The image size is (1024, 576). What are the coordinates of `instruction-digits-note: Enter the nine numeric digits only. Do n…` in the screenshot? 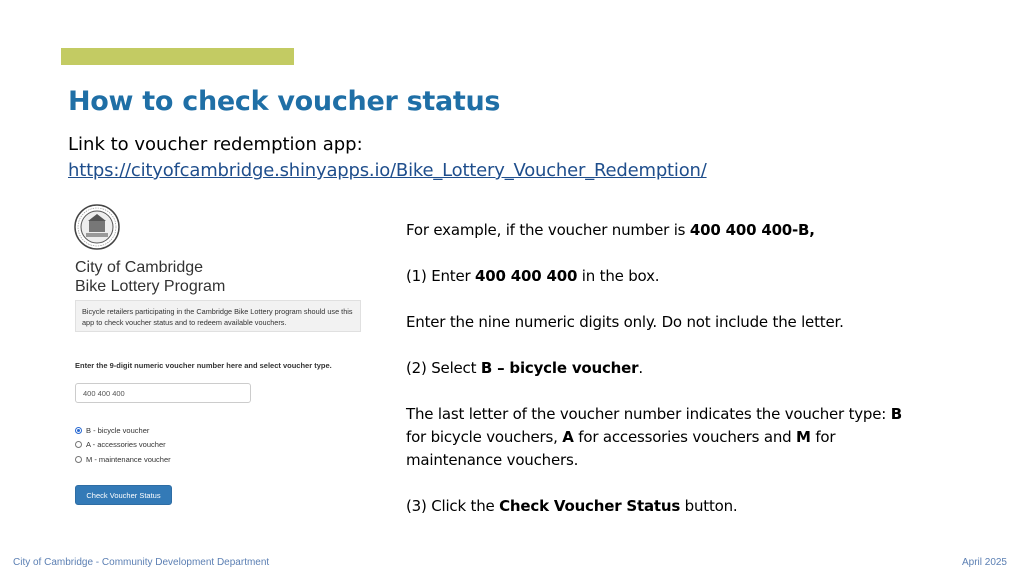 It's located at (625, 322).